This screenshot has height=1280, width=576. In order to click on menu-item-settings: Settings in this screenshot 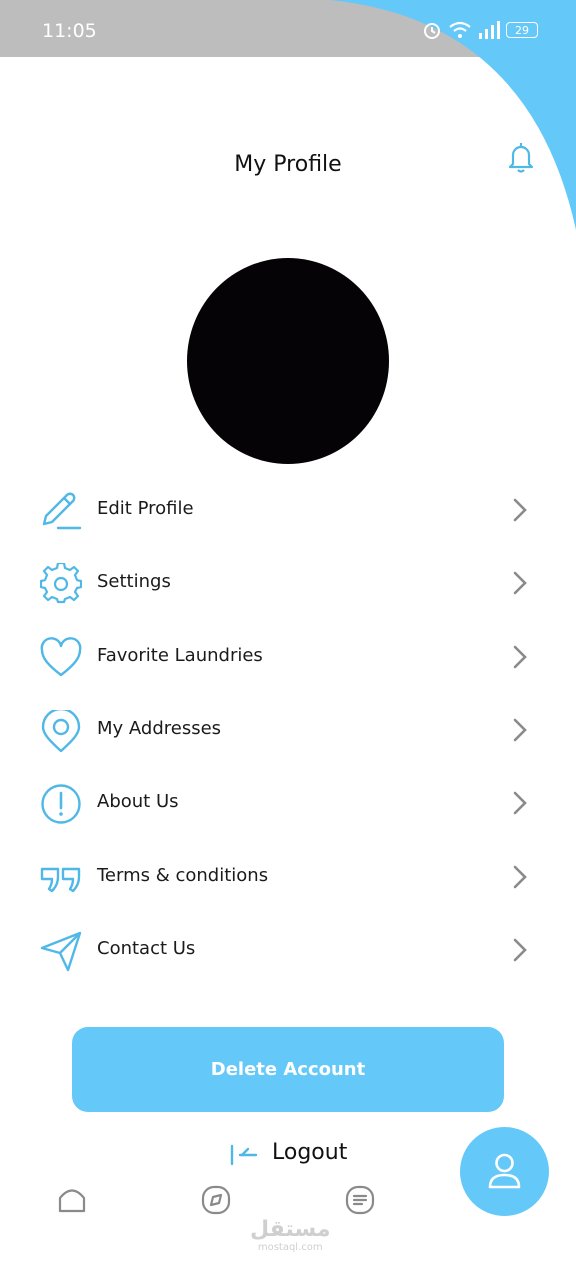, I will do `click(288, 583)`.